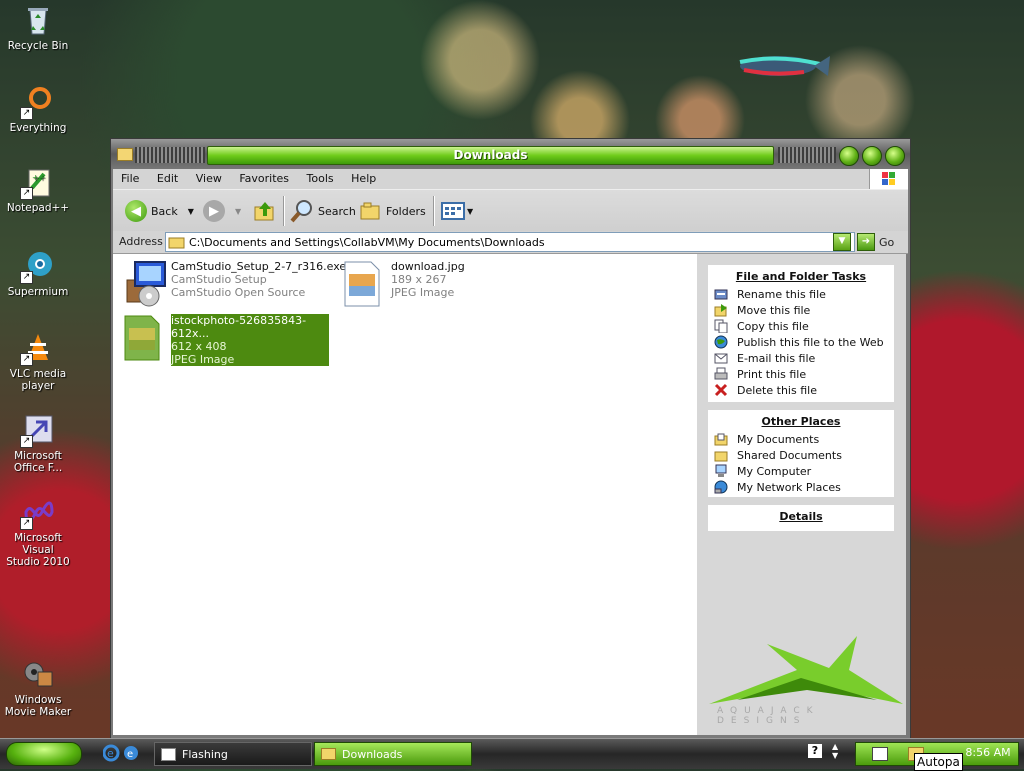 The image size is (1024, 771). I want to click on notepadpp-icon: ++ ↗, so click(37, 183).